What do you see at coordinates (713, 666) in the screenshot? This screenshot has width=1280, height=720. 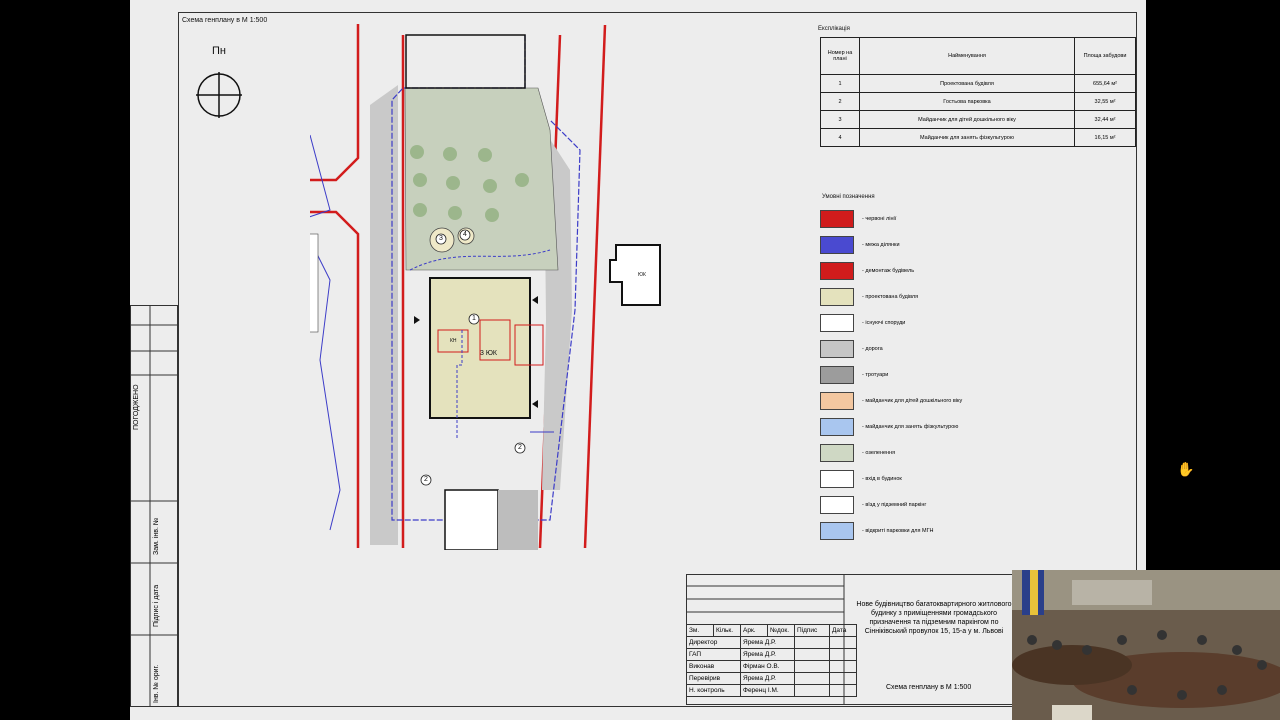 I see `cell: Виконав` at bounding box center [713, 666].